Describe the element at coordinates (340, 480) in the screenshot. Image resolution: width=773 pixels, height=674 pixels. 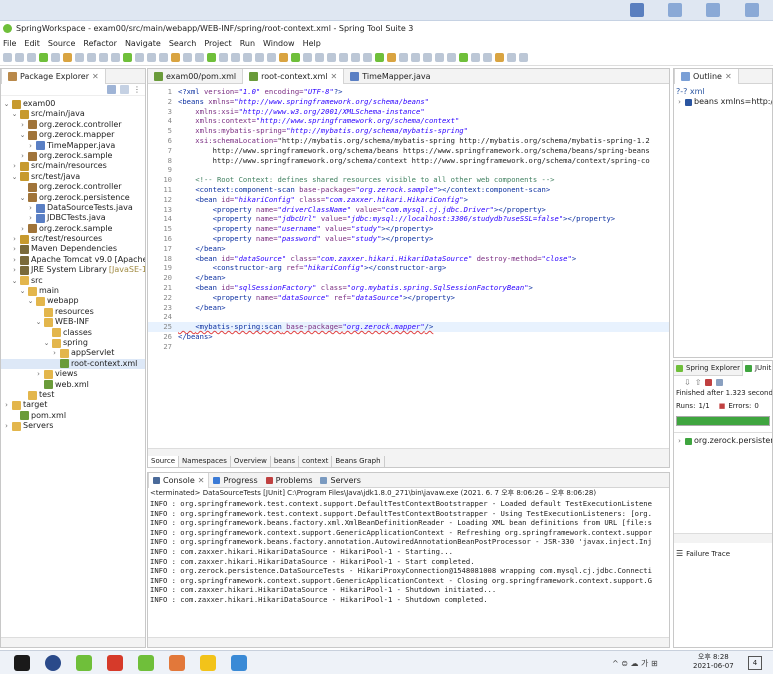
I see `tab-servers: Servers` at that location.